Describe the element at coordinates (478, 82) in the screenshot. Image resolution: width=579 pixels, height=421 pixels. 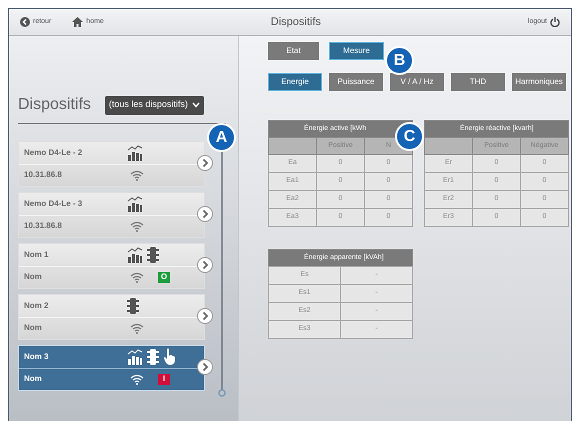
I see `tab: THD` at that location.